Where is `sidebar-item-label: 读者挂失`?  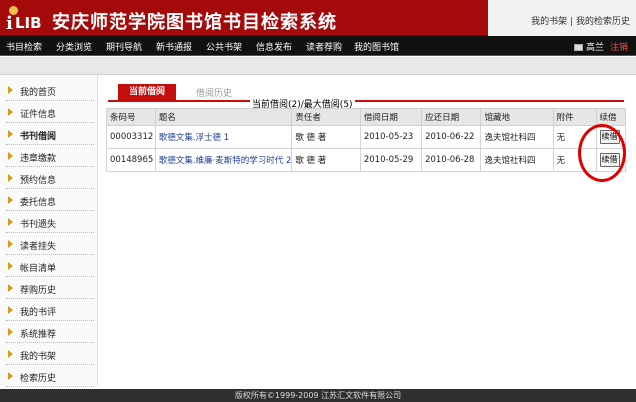
sidebar-item-label: 读者挂失 is located at coordinates (38, 247).